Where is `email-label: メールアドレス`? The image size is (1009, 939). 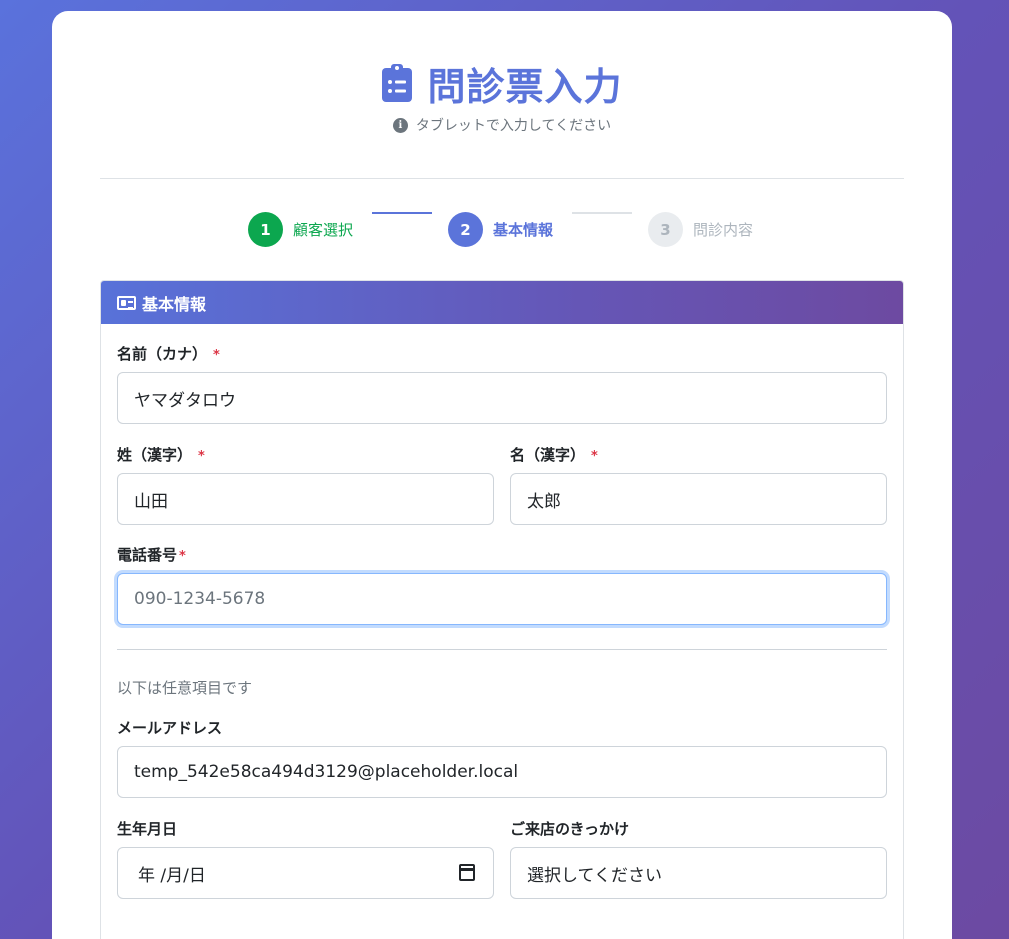
email-label: メールアドレス is located at coordinates (170, 728).